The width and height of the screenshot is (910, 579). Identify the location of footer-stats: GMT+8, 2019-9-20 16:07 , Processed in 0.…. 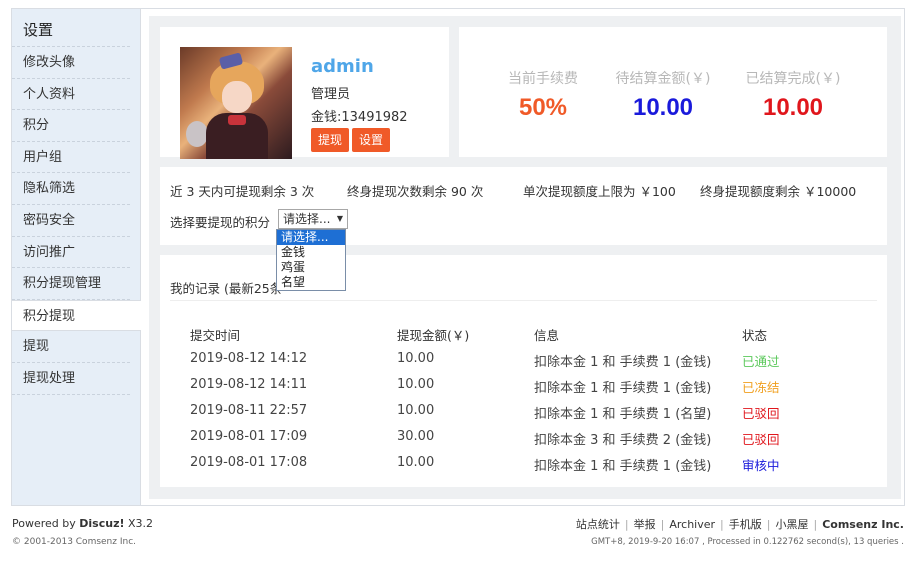
(747, 542).